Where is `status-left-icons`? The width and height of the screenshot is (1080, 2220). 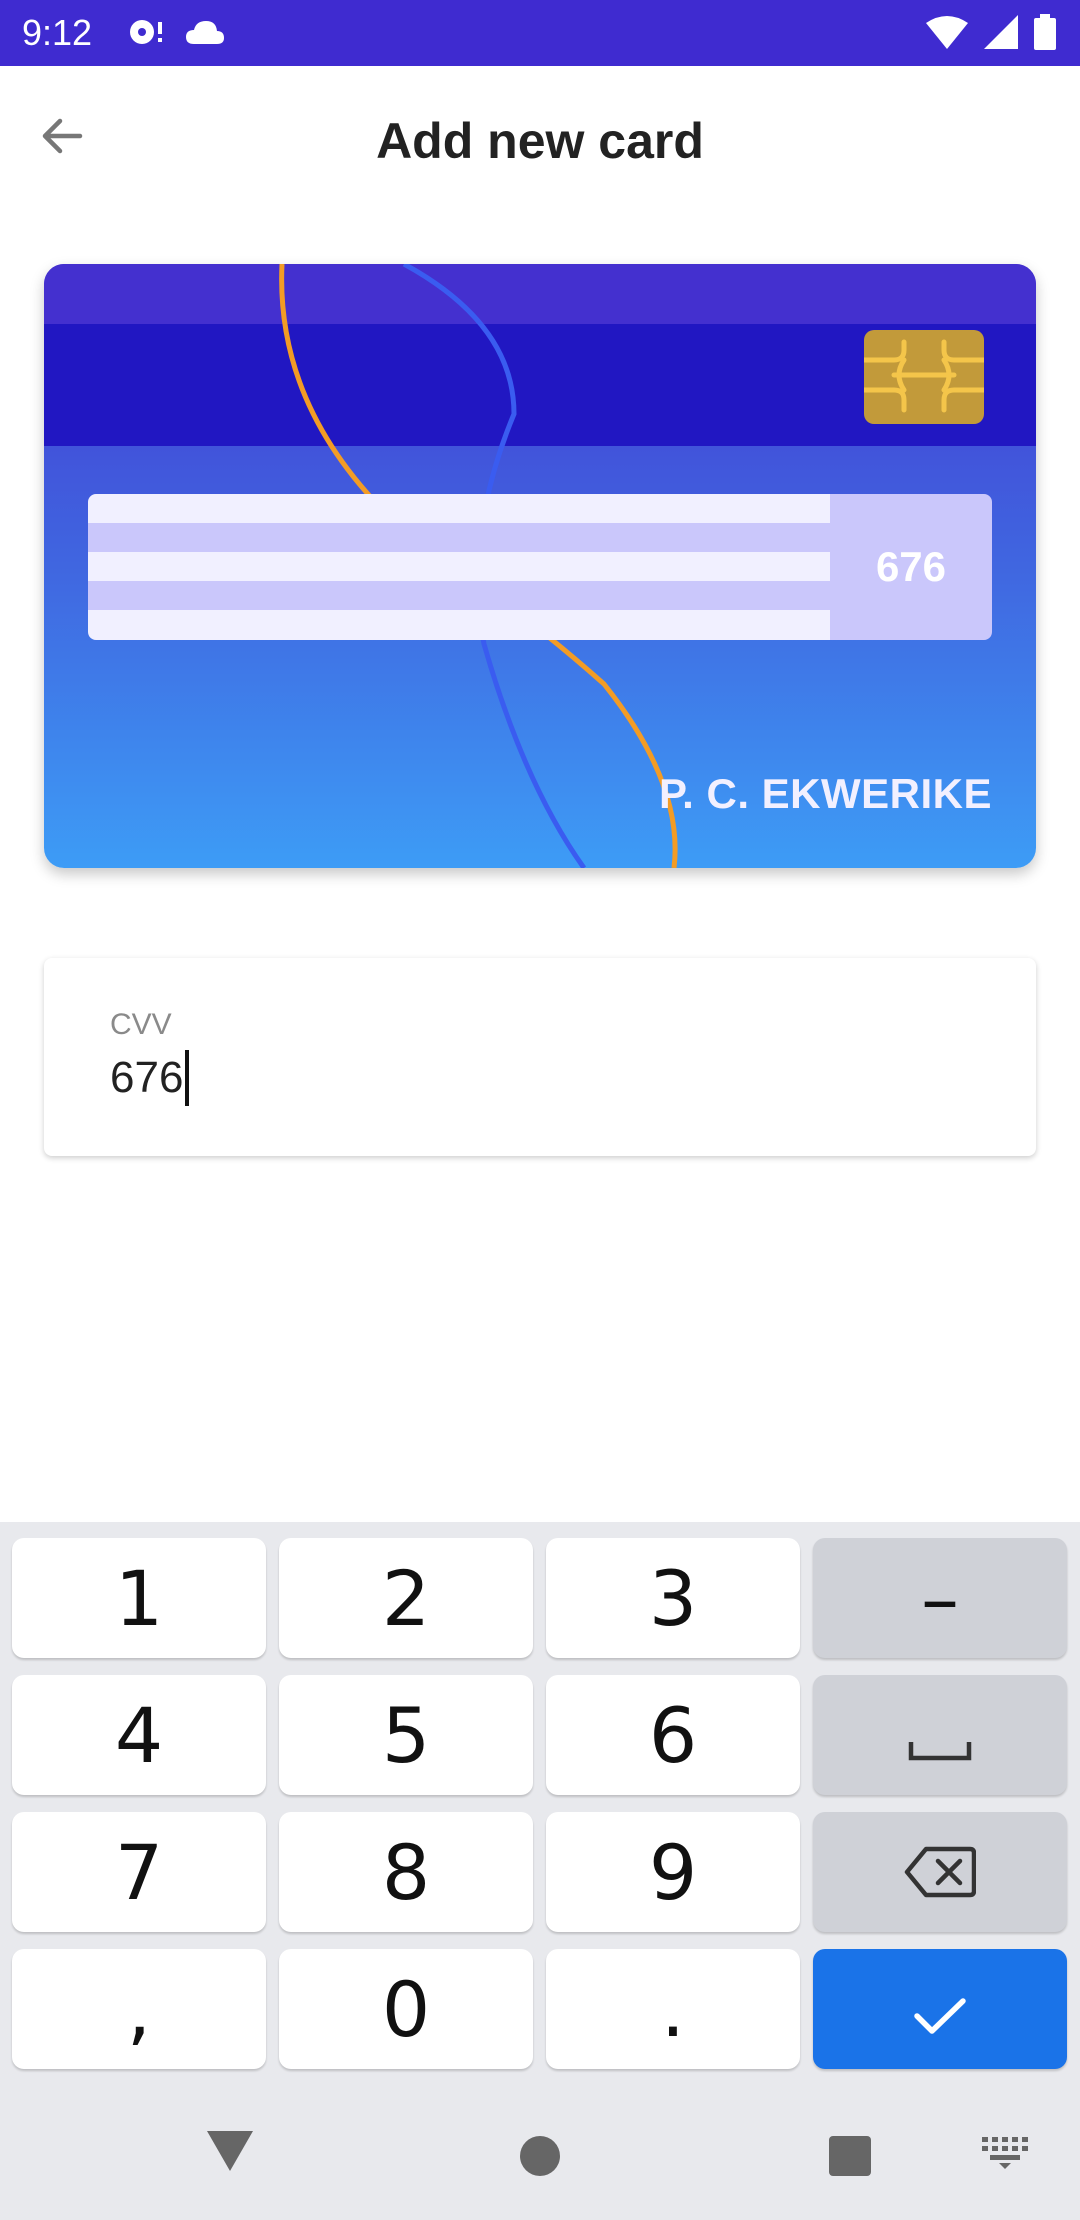
status-left-icons is located at coordinates (176, 34).